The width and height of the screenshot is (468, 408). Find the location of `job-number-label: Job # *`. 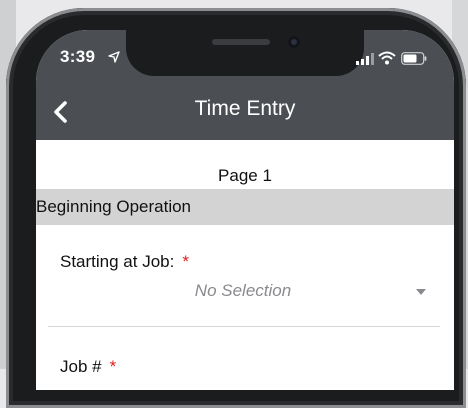

job-number-label: Job # * is located at coordinates (88, 367).